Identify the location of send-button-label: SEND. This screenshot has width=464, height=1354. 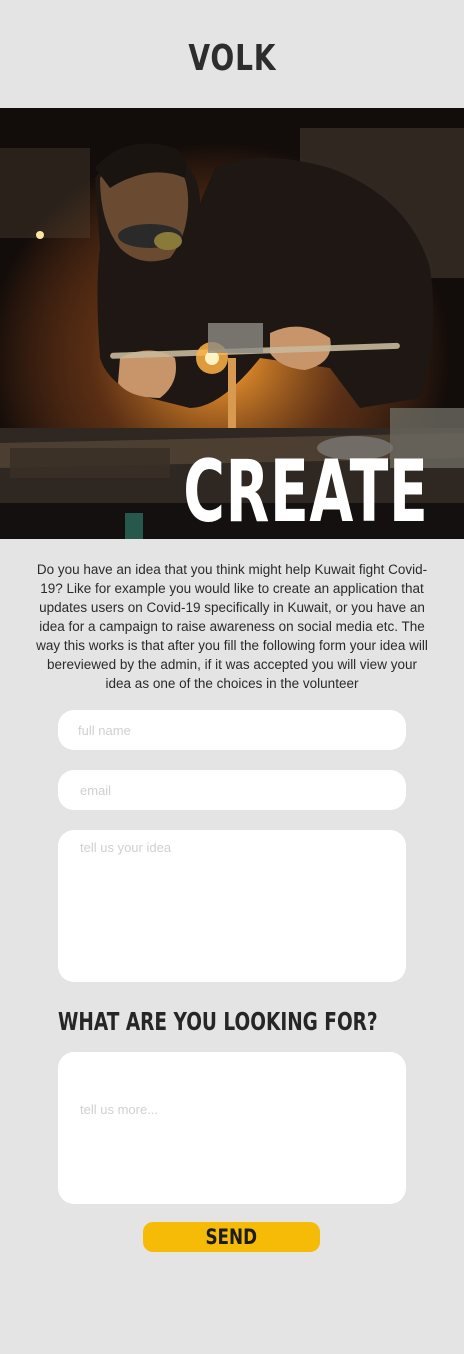
(231, 1237).